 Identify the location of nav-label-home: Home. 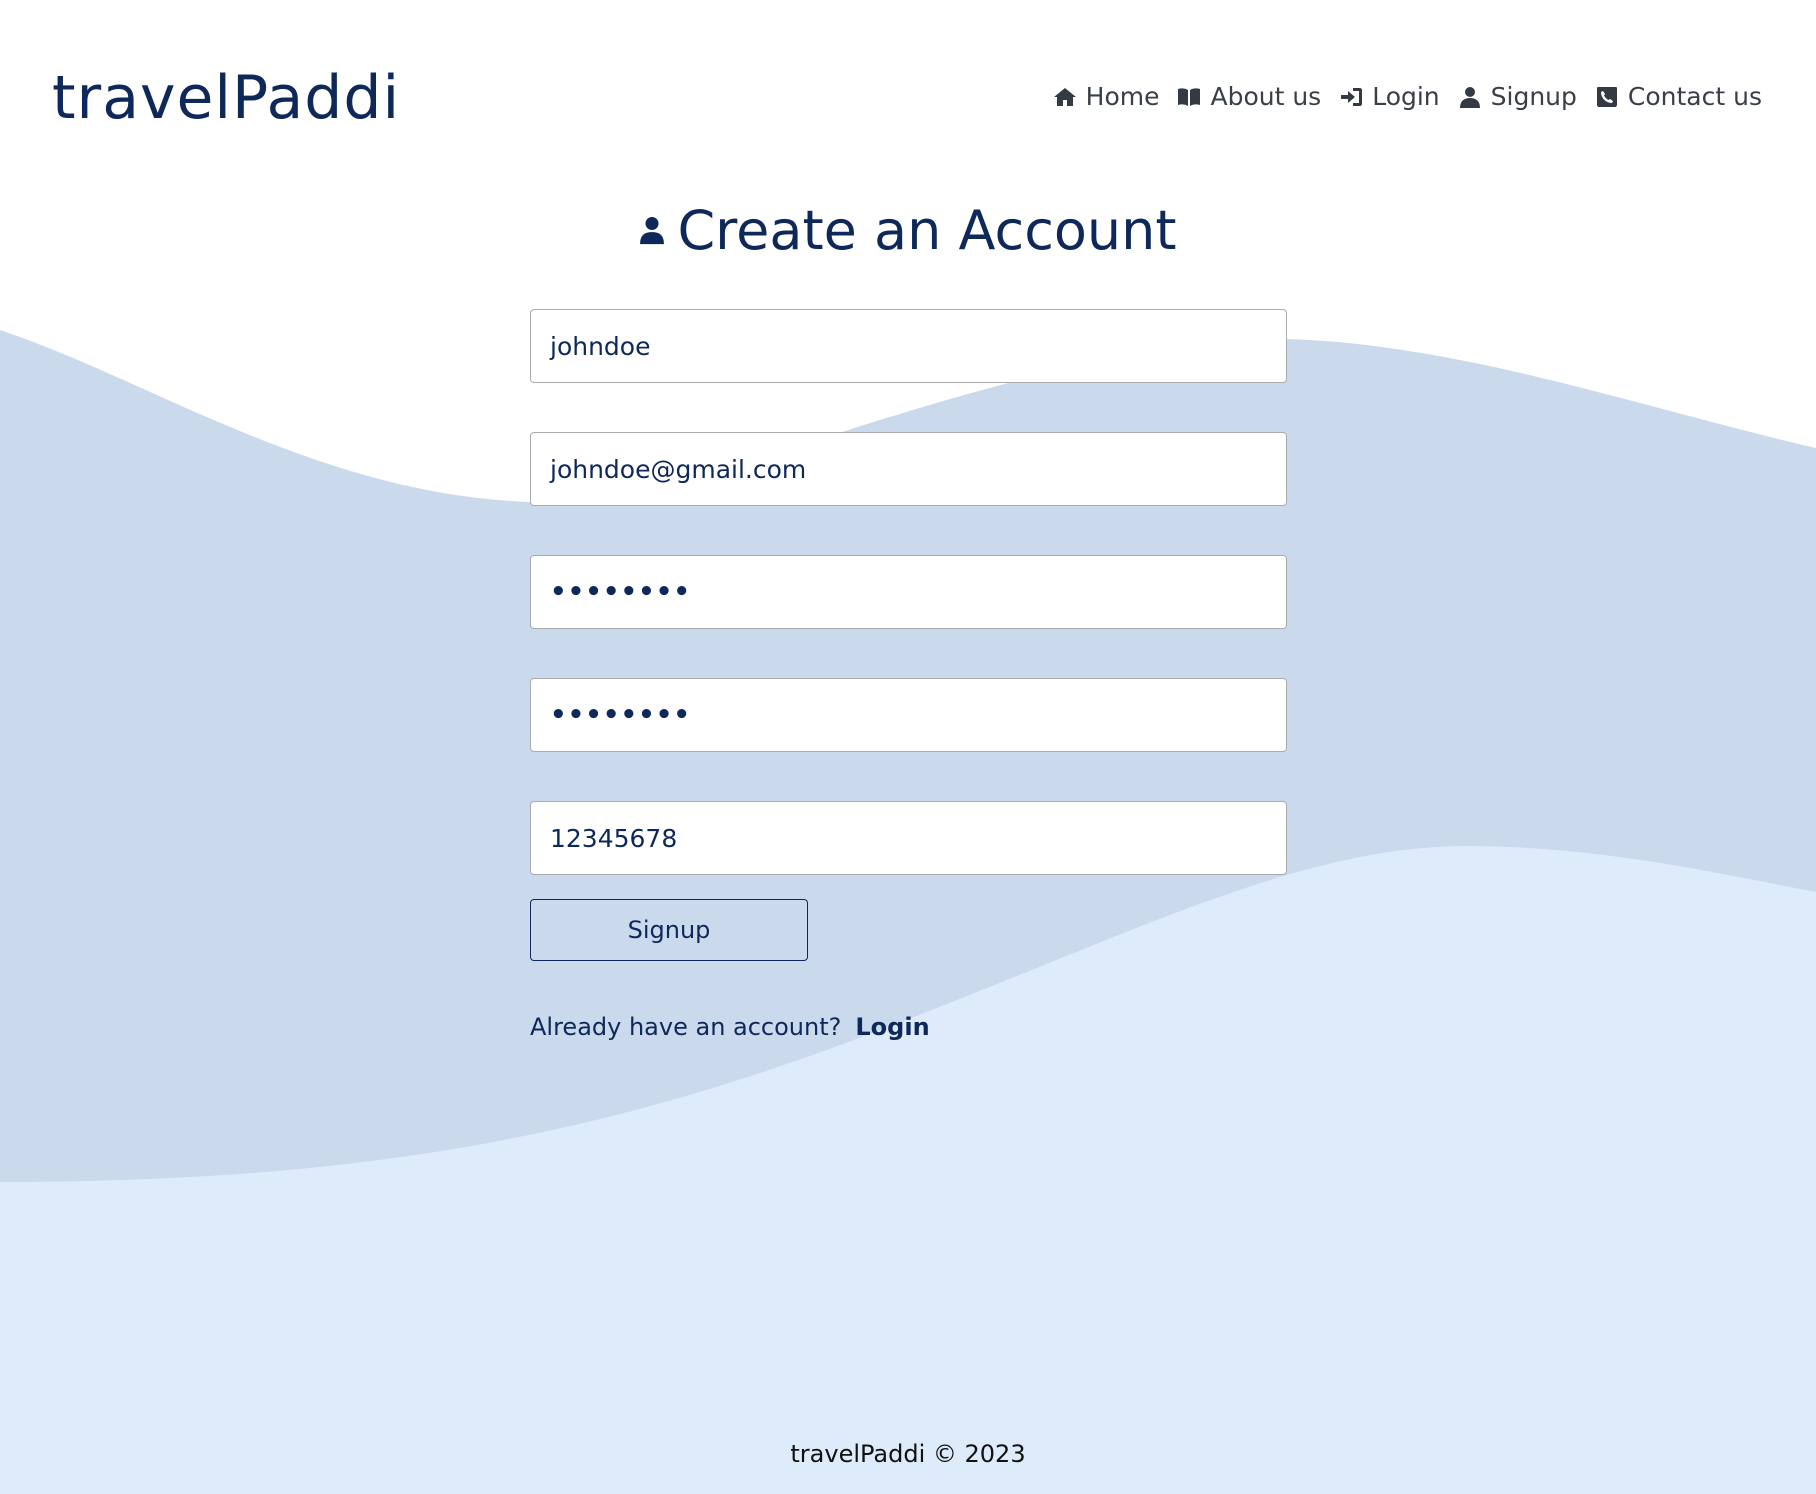
(1122, 96).